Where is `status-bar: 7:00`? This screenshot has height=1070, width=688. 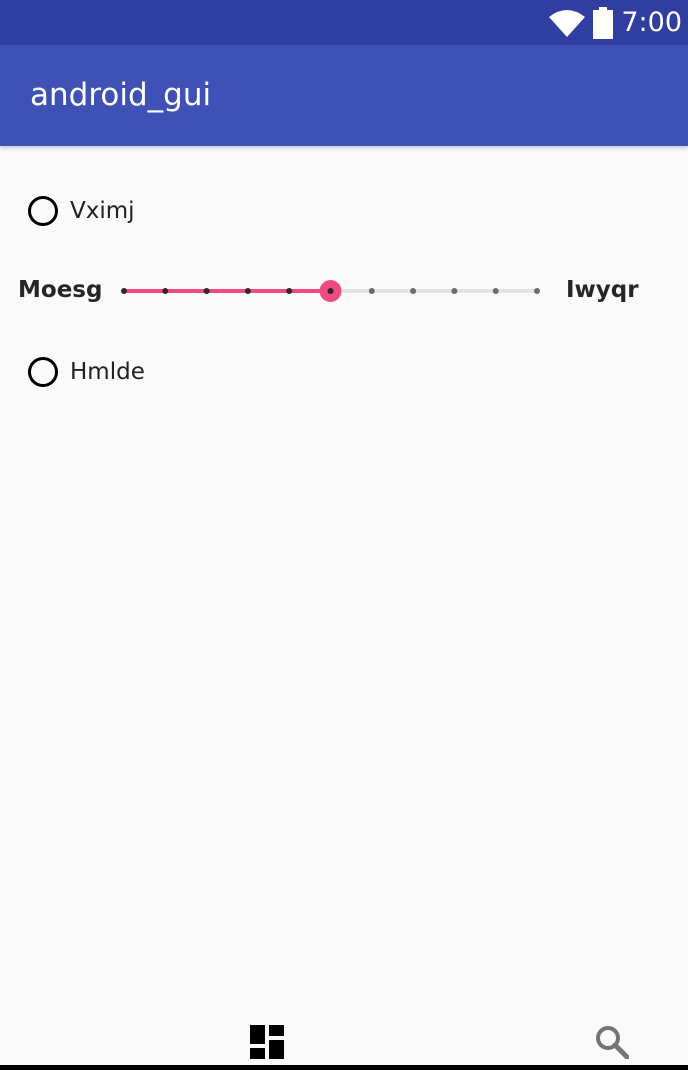
status-bar: 7:00 is located at coordinates (344, 22).